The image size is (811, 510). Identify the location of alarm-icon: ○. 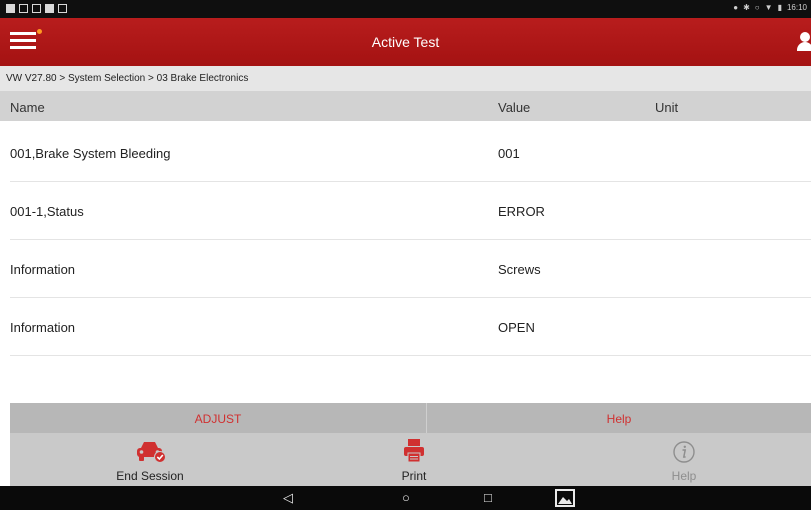
(757, 7).